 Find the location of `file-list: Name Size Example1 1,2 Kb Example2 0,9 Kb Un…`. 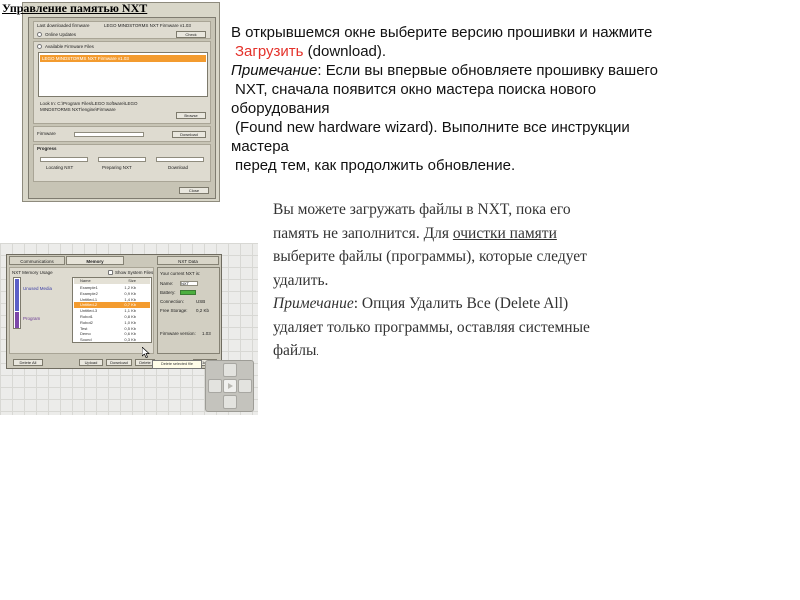

file-list: Name Size Example1 1,2 Kb Example2 0,9 Kb Un… is located at coordinates (112, 310).